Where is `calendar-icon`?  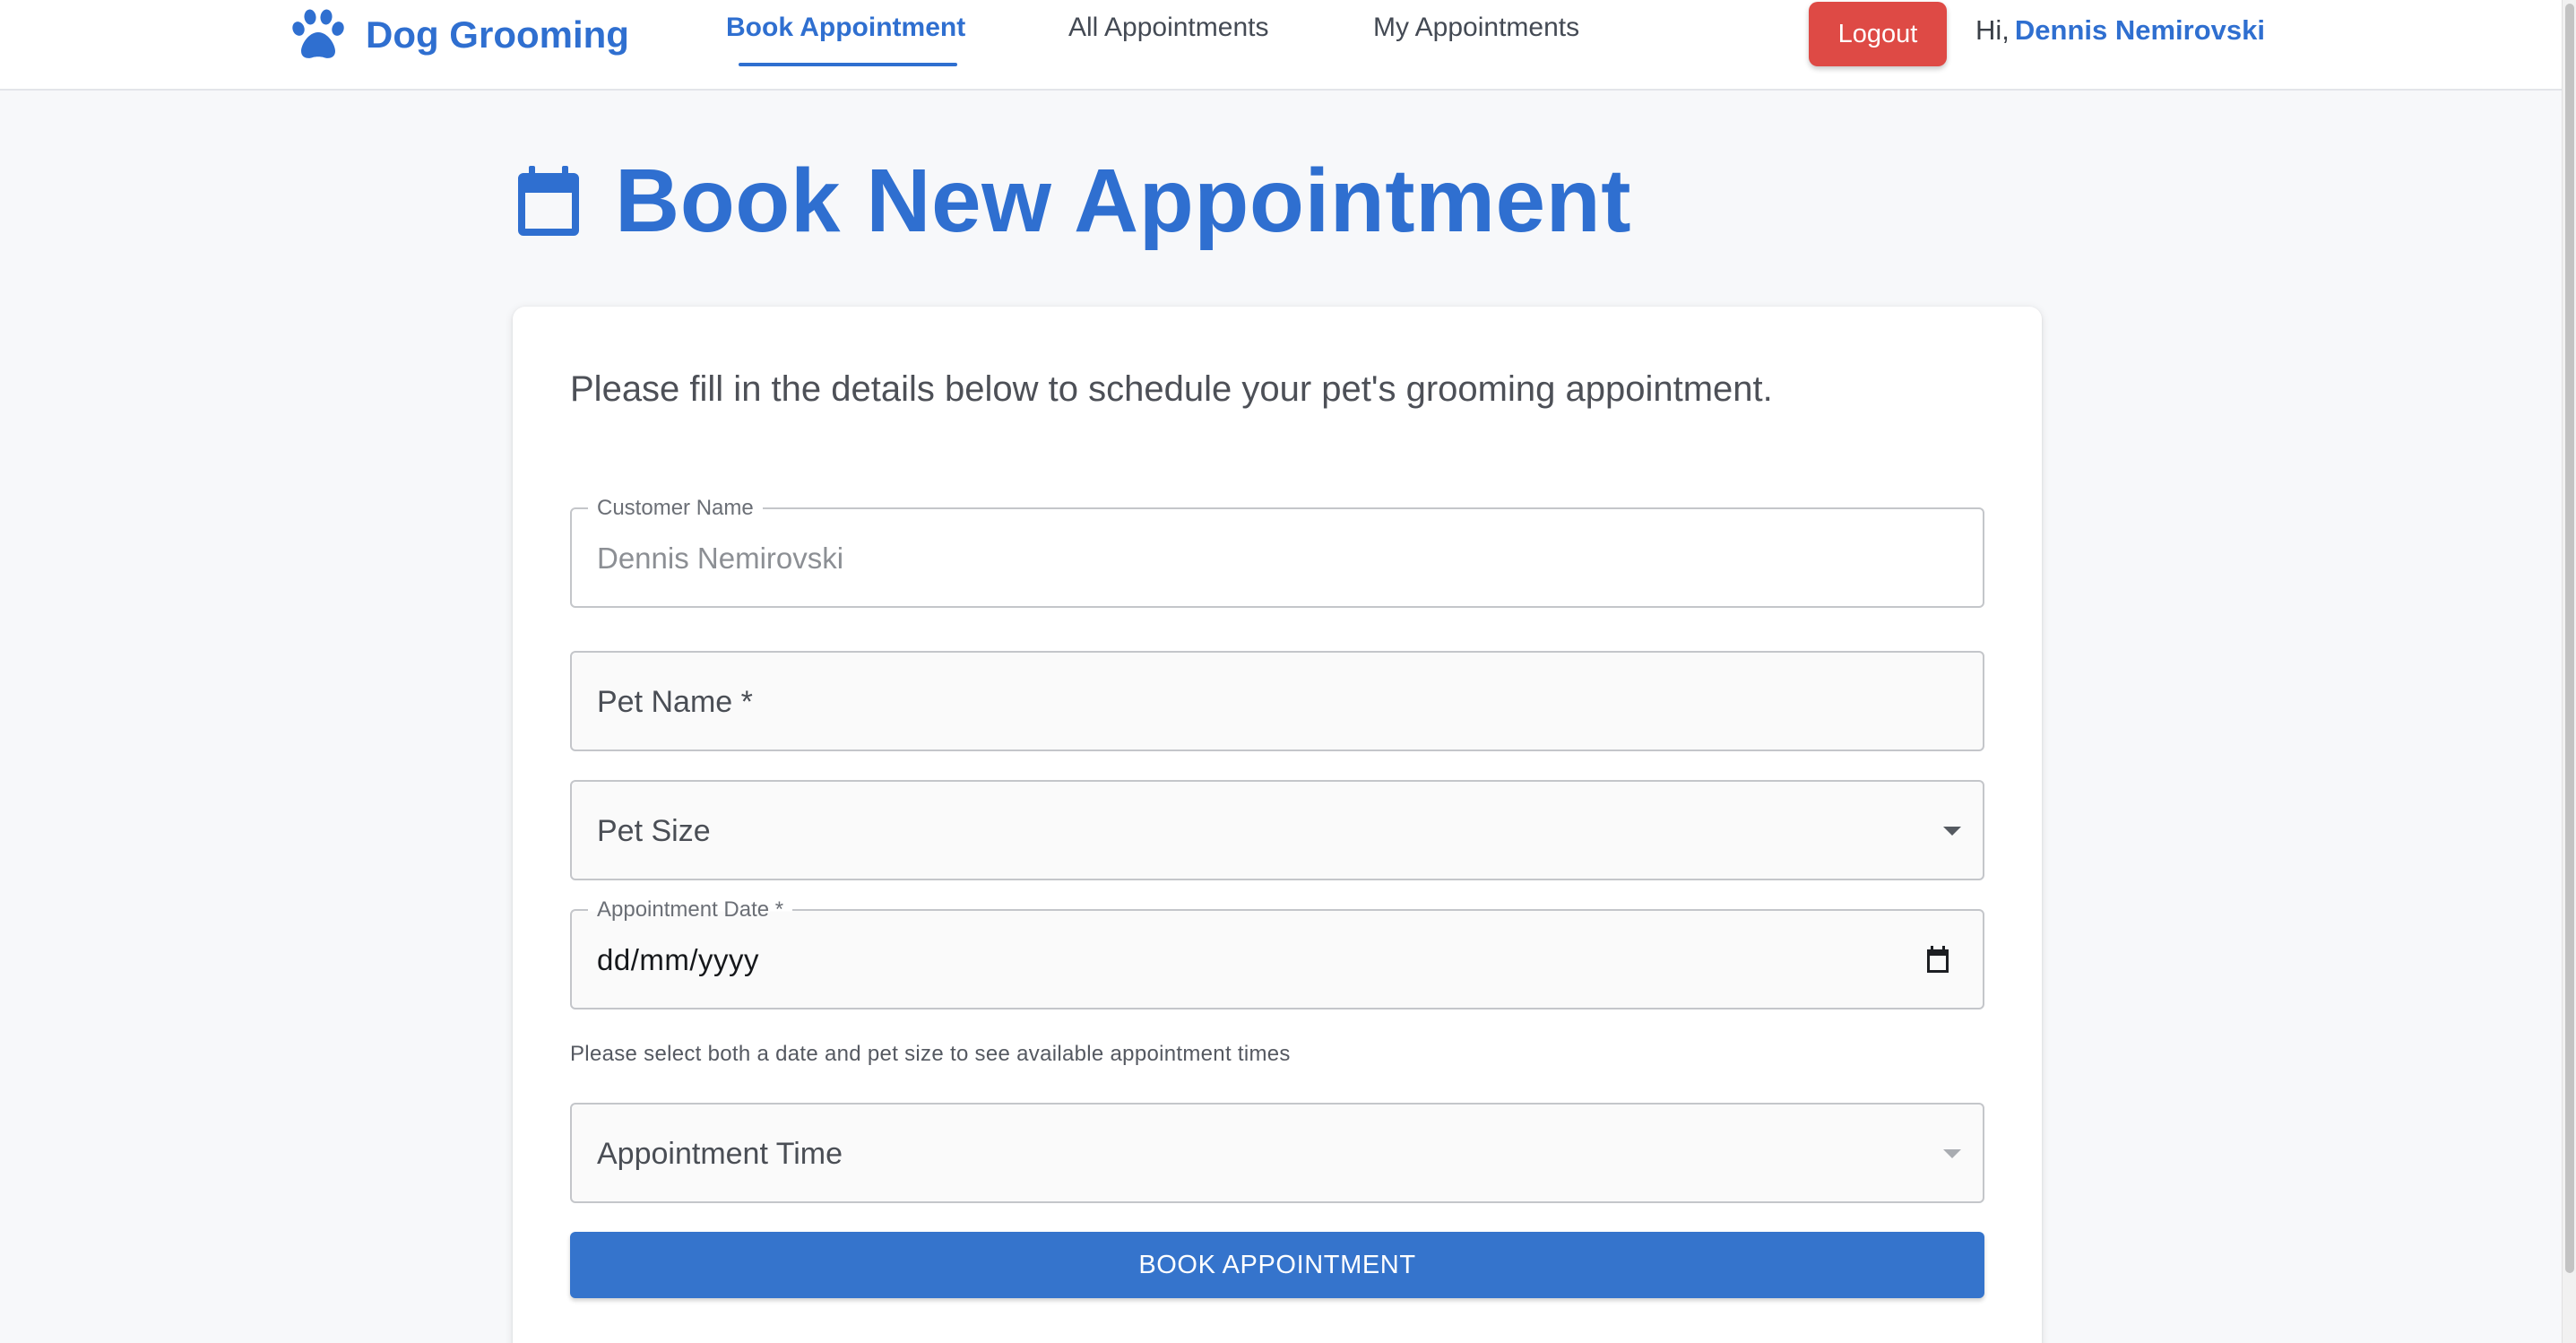 calendar-icon is located at coordinates (548, 201).